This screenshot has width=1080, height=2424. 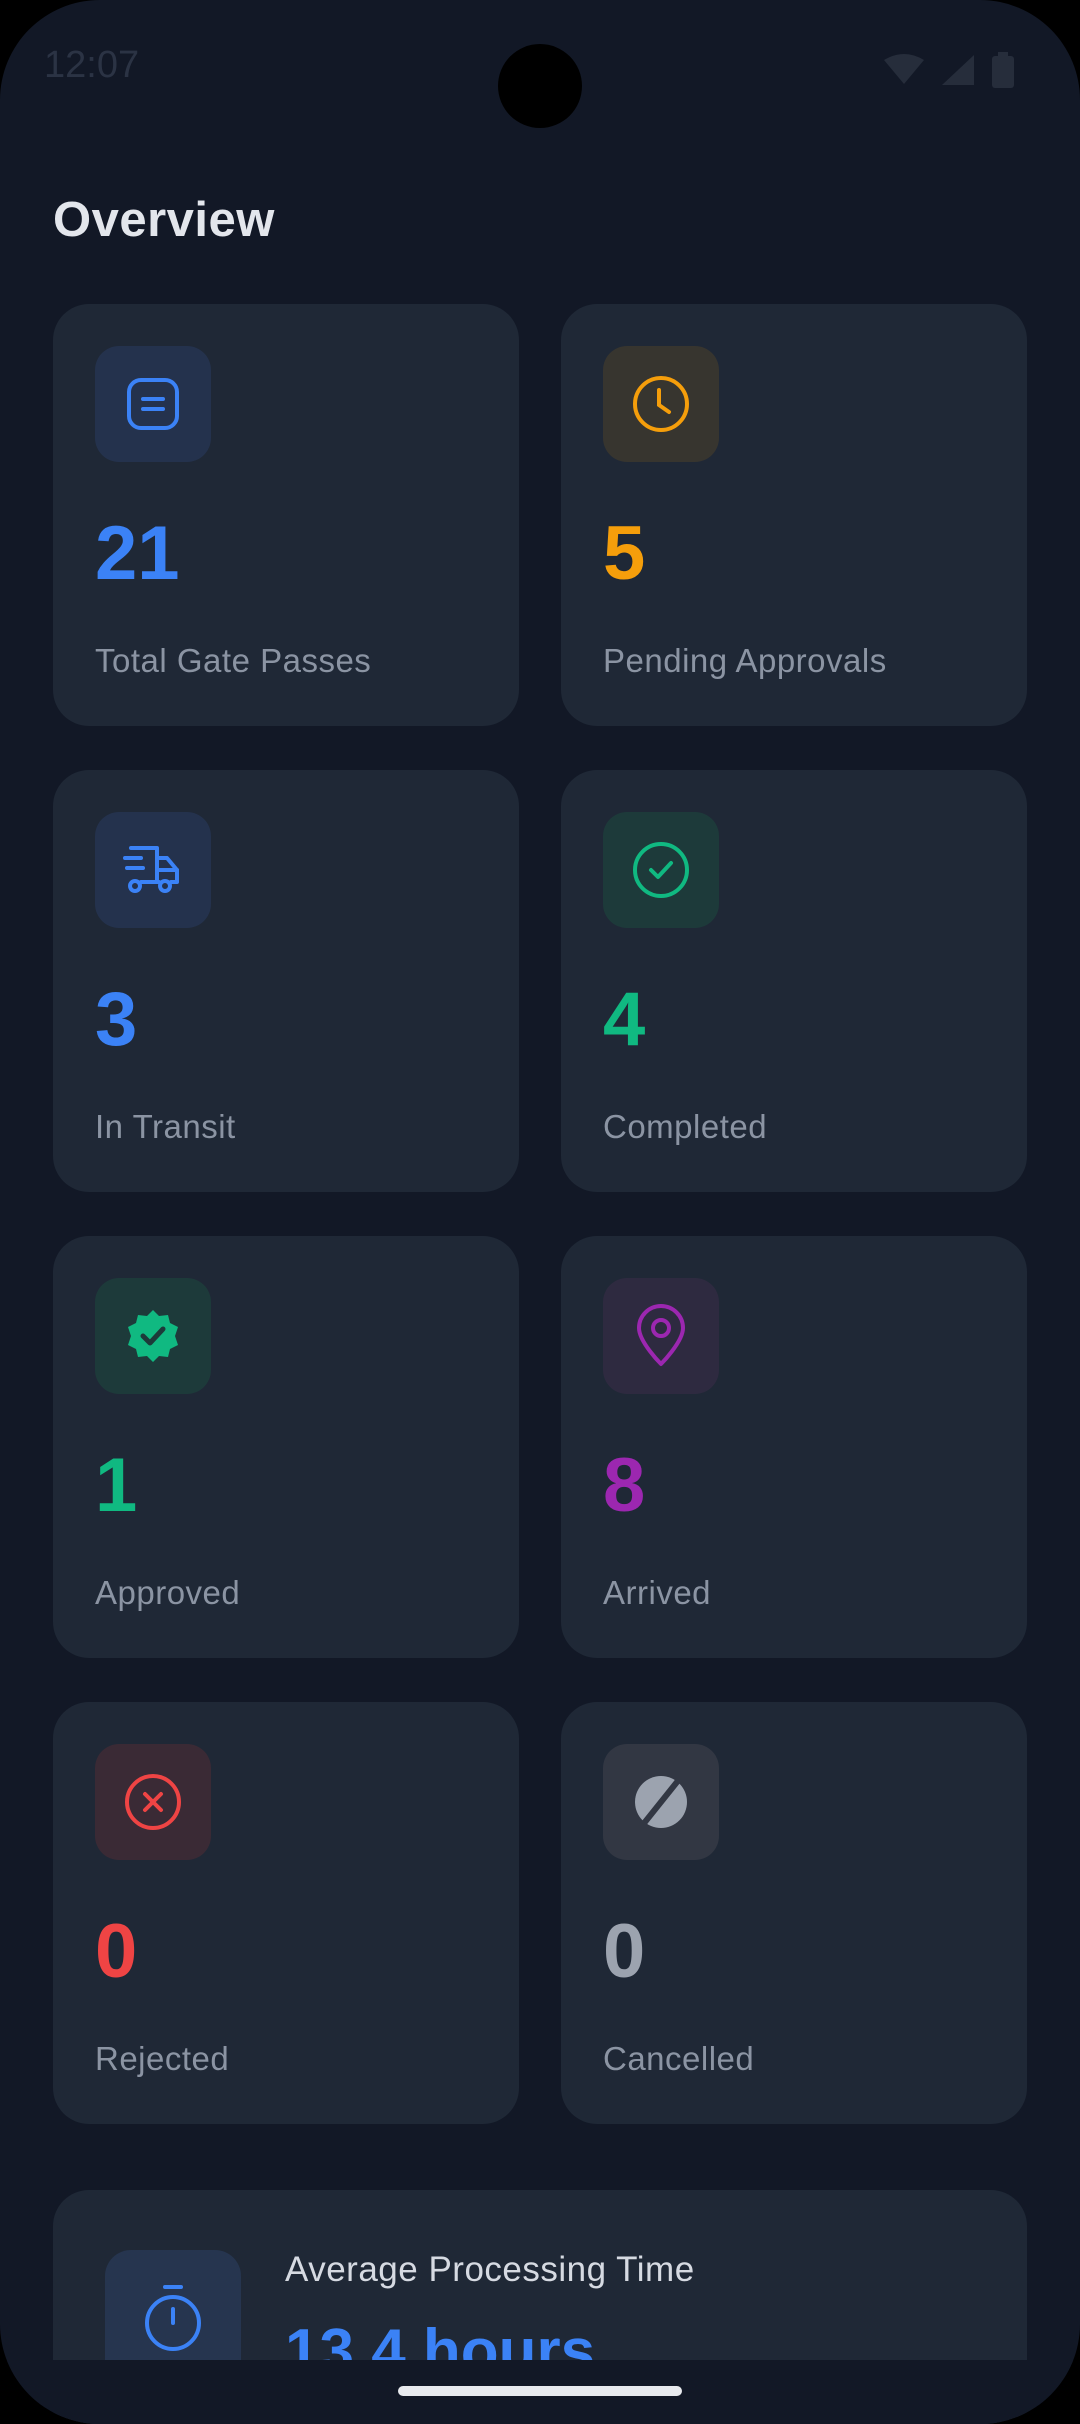 What do you see at coordinates (661, 1802) in the screenshot?
I see `cancel-slash-icon` at bounding box center [661, 1802].